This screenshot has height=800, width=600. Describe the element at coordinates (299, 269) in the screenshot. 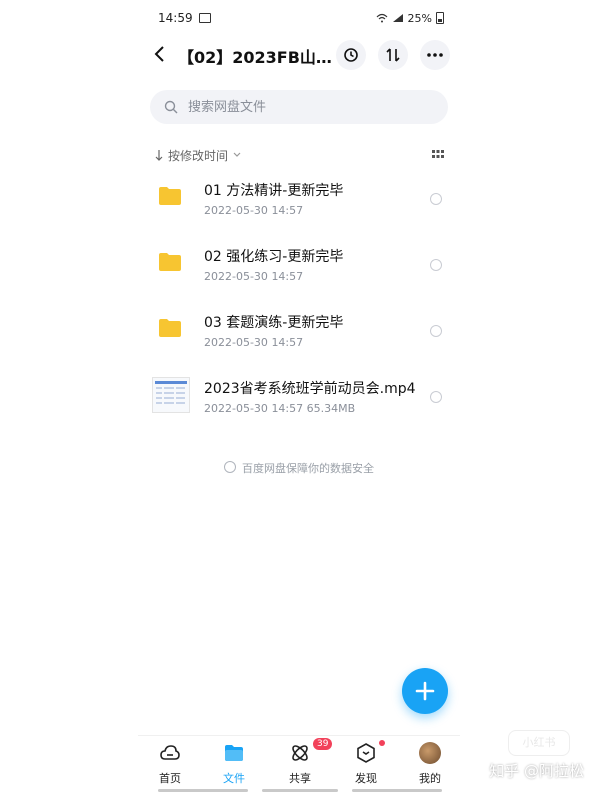

I see `list-item: 02 强化练习-更新完毕 2022-05-30 14:57` at that location.